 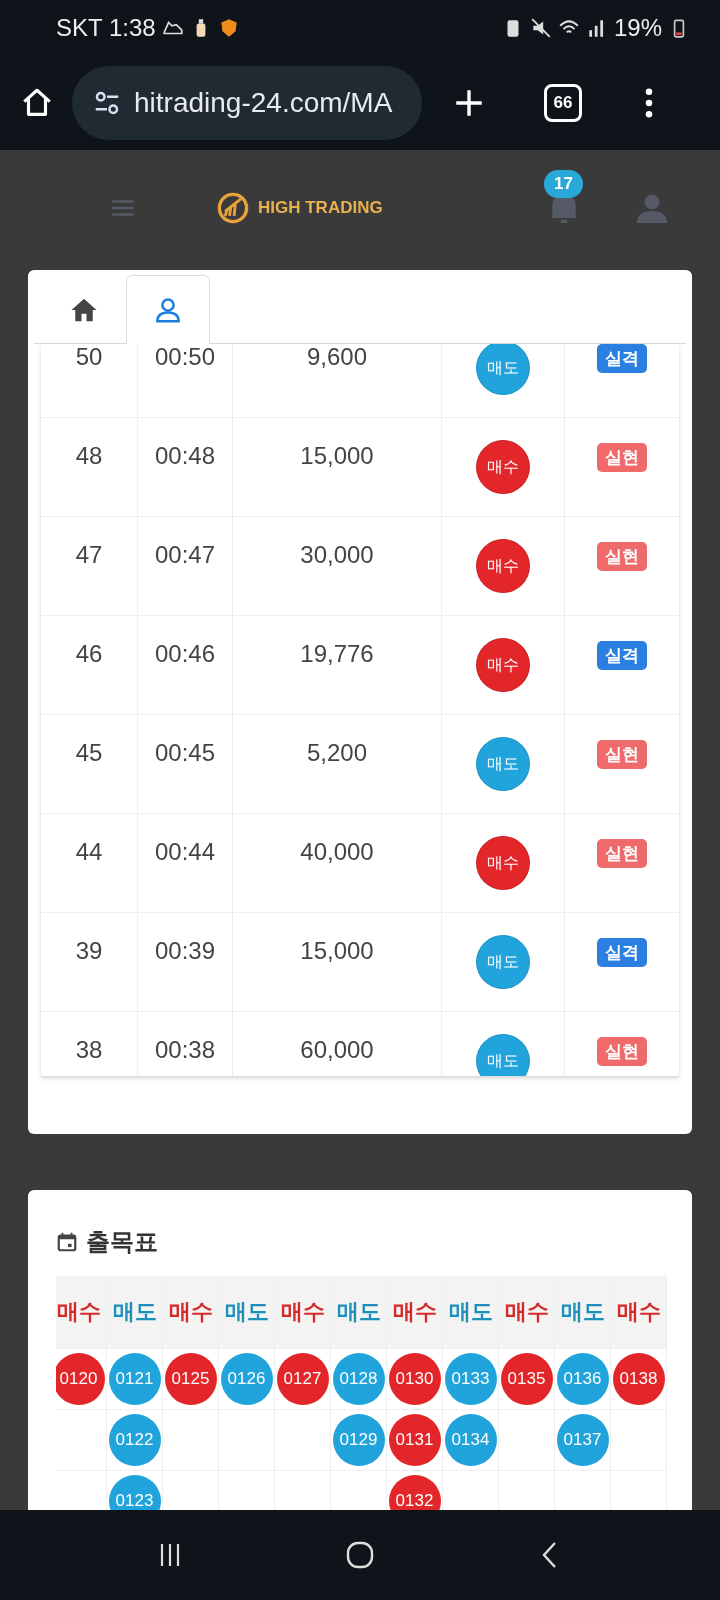 I want to click on table-cell: 00:39, so click(x=185, y=962).